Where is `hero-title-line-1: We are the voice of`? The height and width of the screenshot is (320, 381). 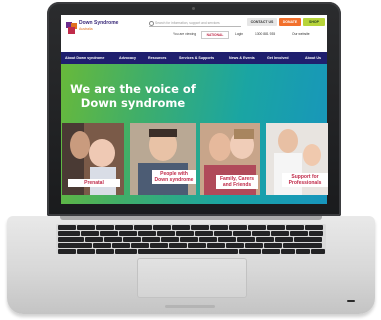
hero-title-line-1: We are the voice of is located at coordinates (133, 89).